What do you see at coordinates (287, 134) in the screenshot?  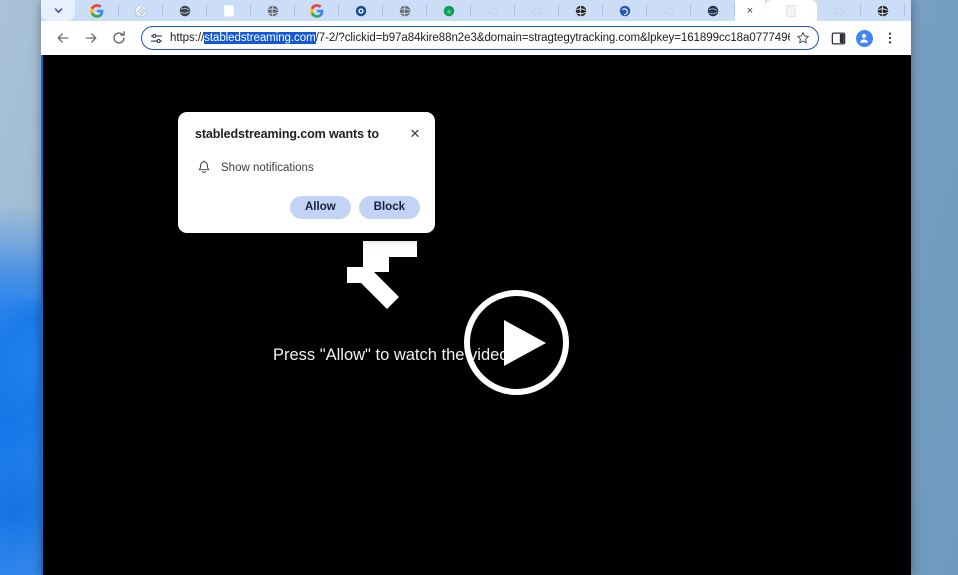 I see `dialog-title: stabledstreaming.com wants to` at bounding box center [287, 134].